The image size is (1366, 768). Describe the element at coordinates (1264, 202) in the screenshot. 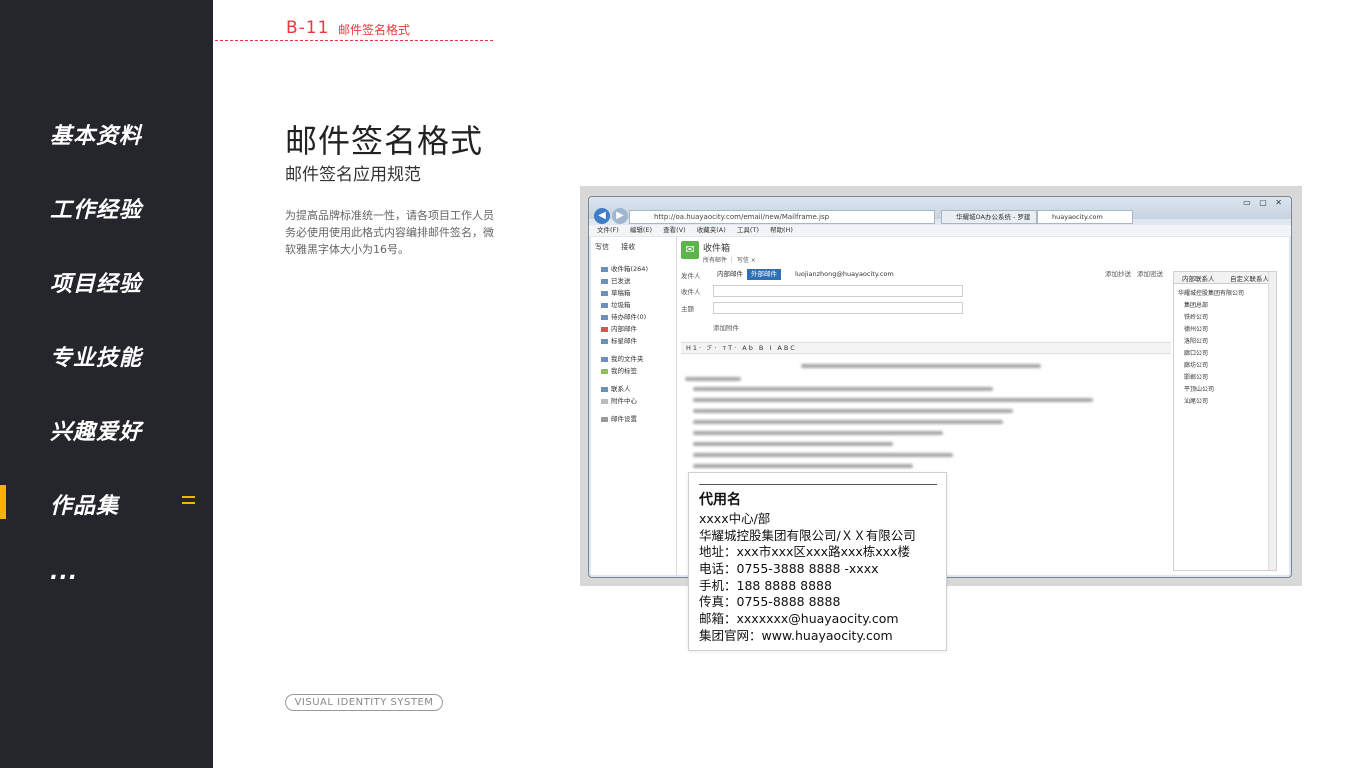

I see `window-controls-icon: ▭ ▢ ✕` at that location.